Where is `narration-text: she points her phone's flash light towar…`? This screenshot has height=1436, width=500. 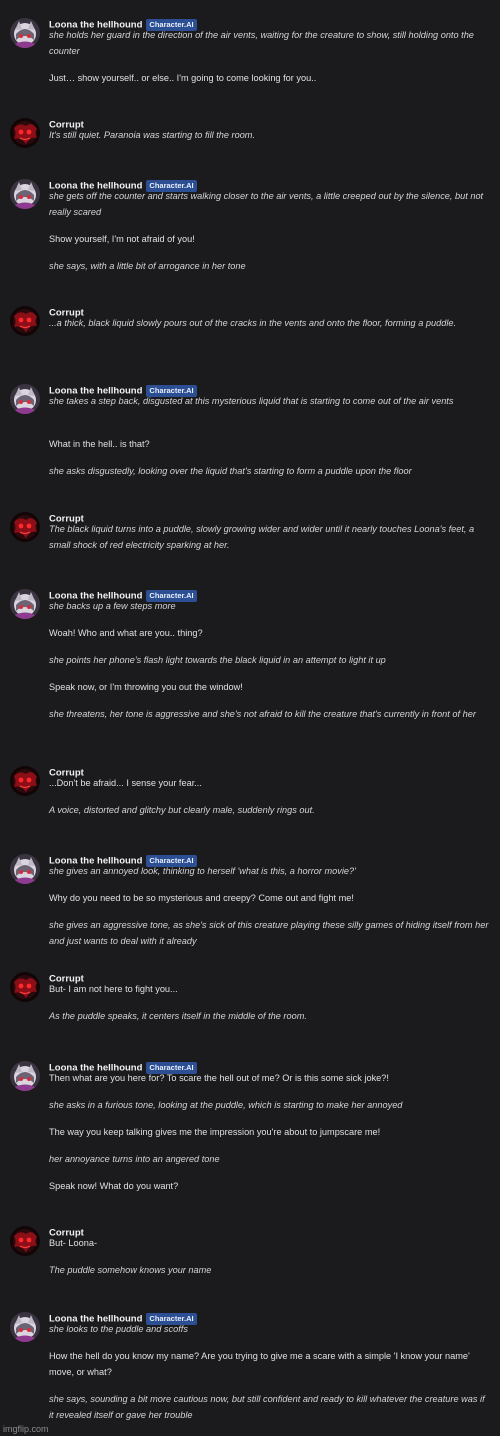
narration-text: she points her phone's flash light towar… is located at coordinates (217, 660).